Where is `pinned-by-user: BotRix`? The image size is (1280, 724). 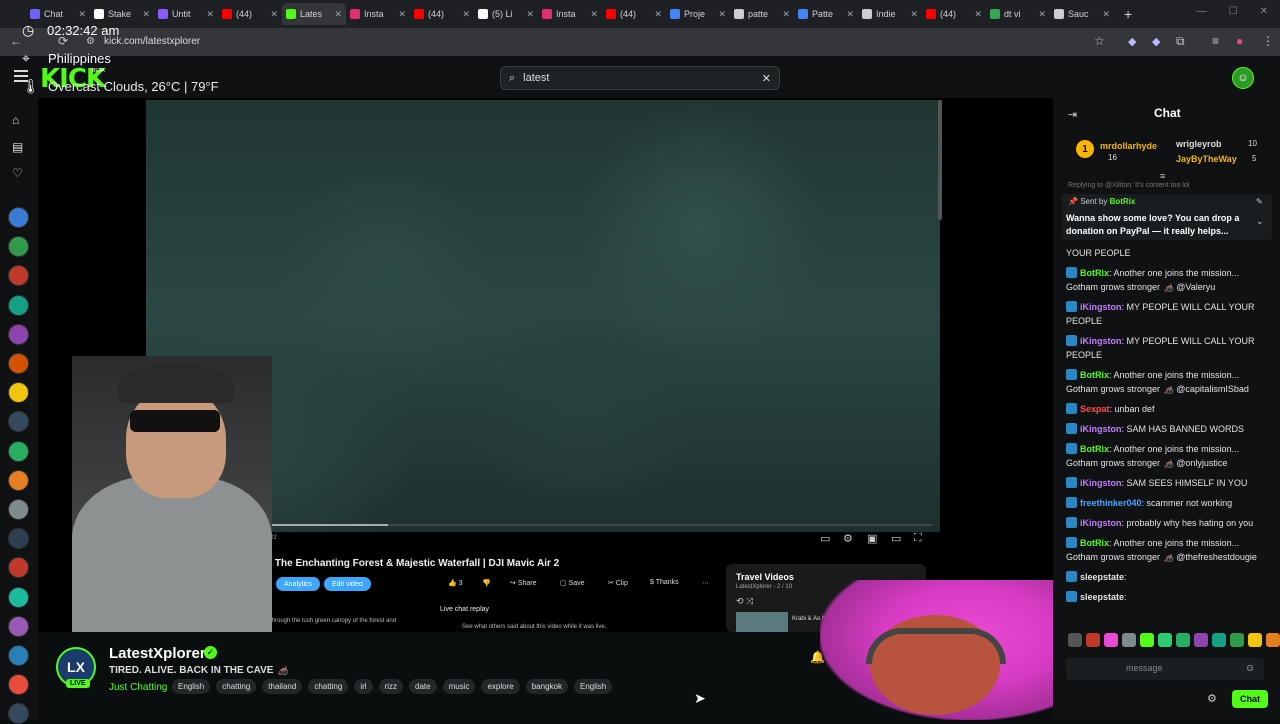
pinned-by-user: BotRix is located at coordinates (1123, 201).